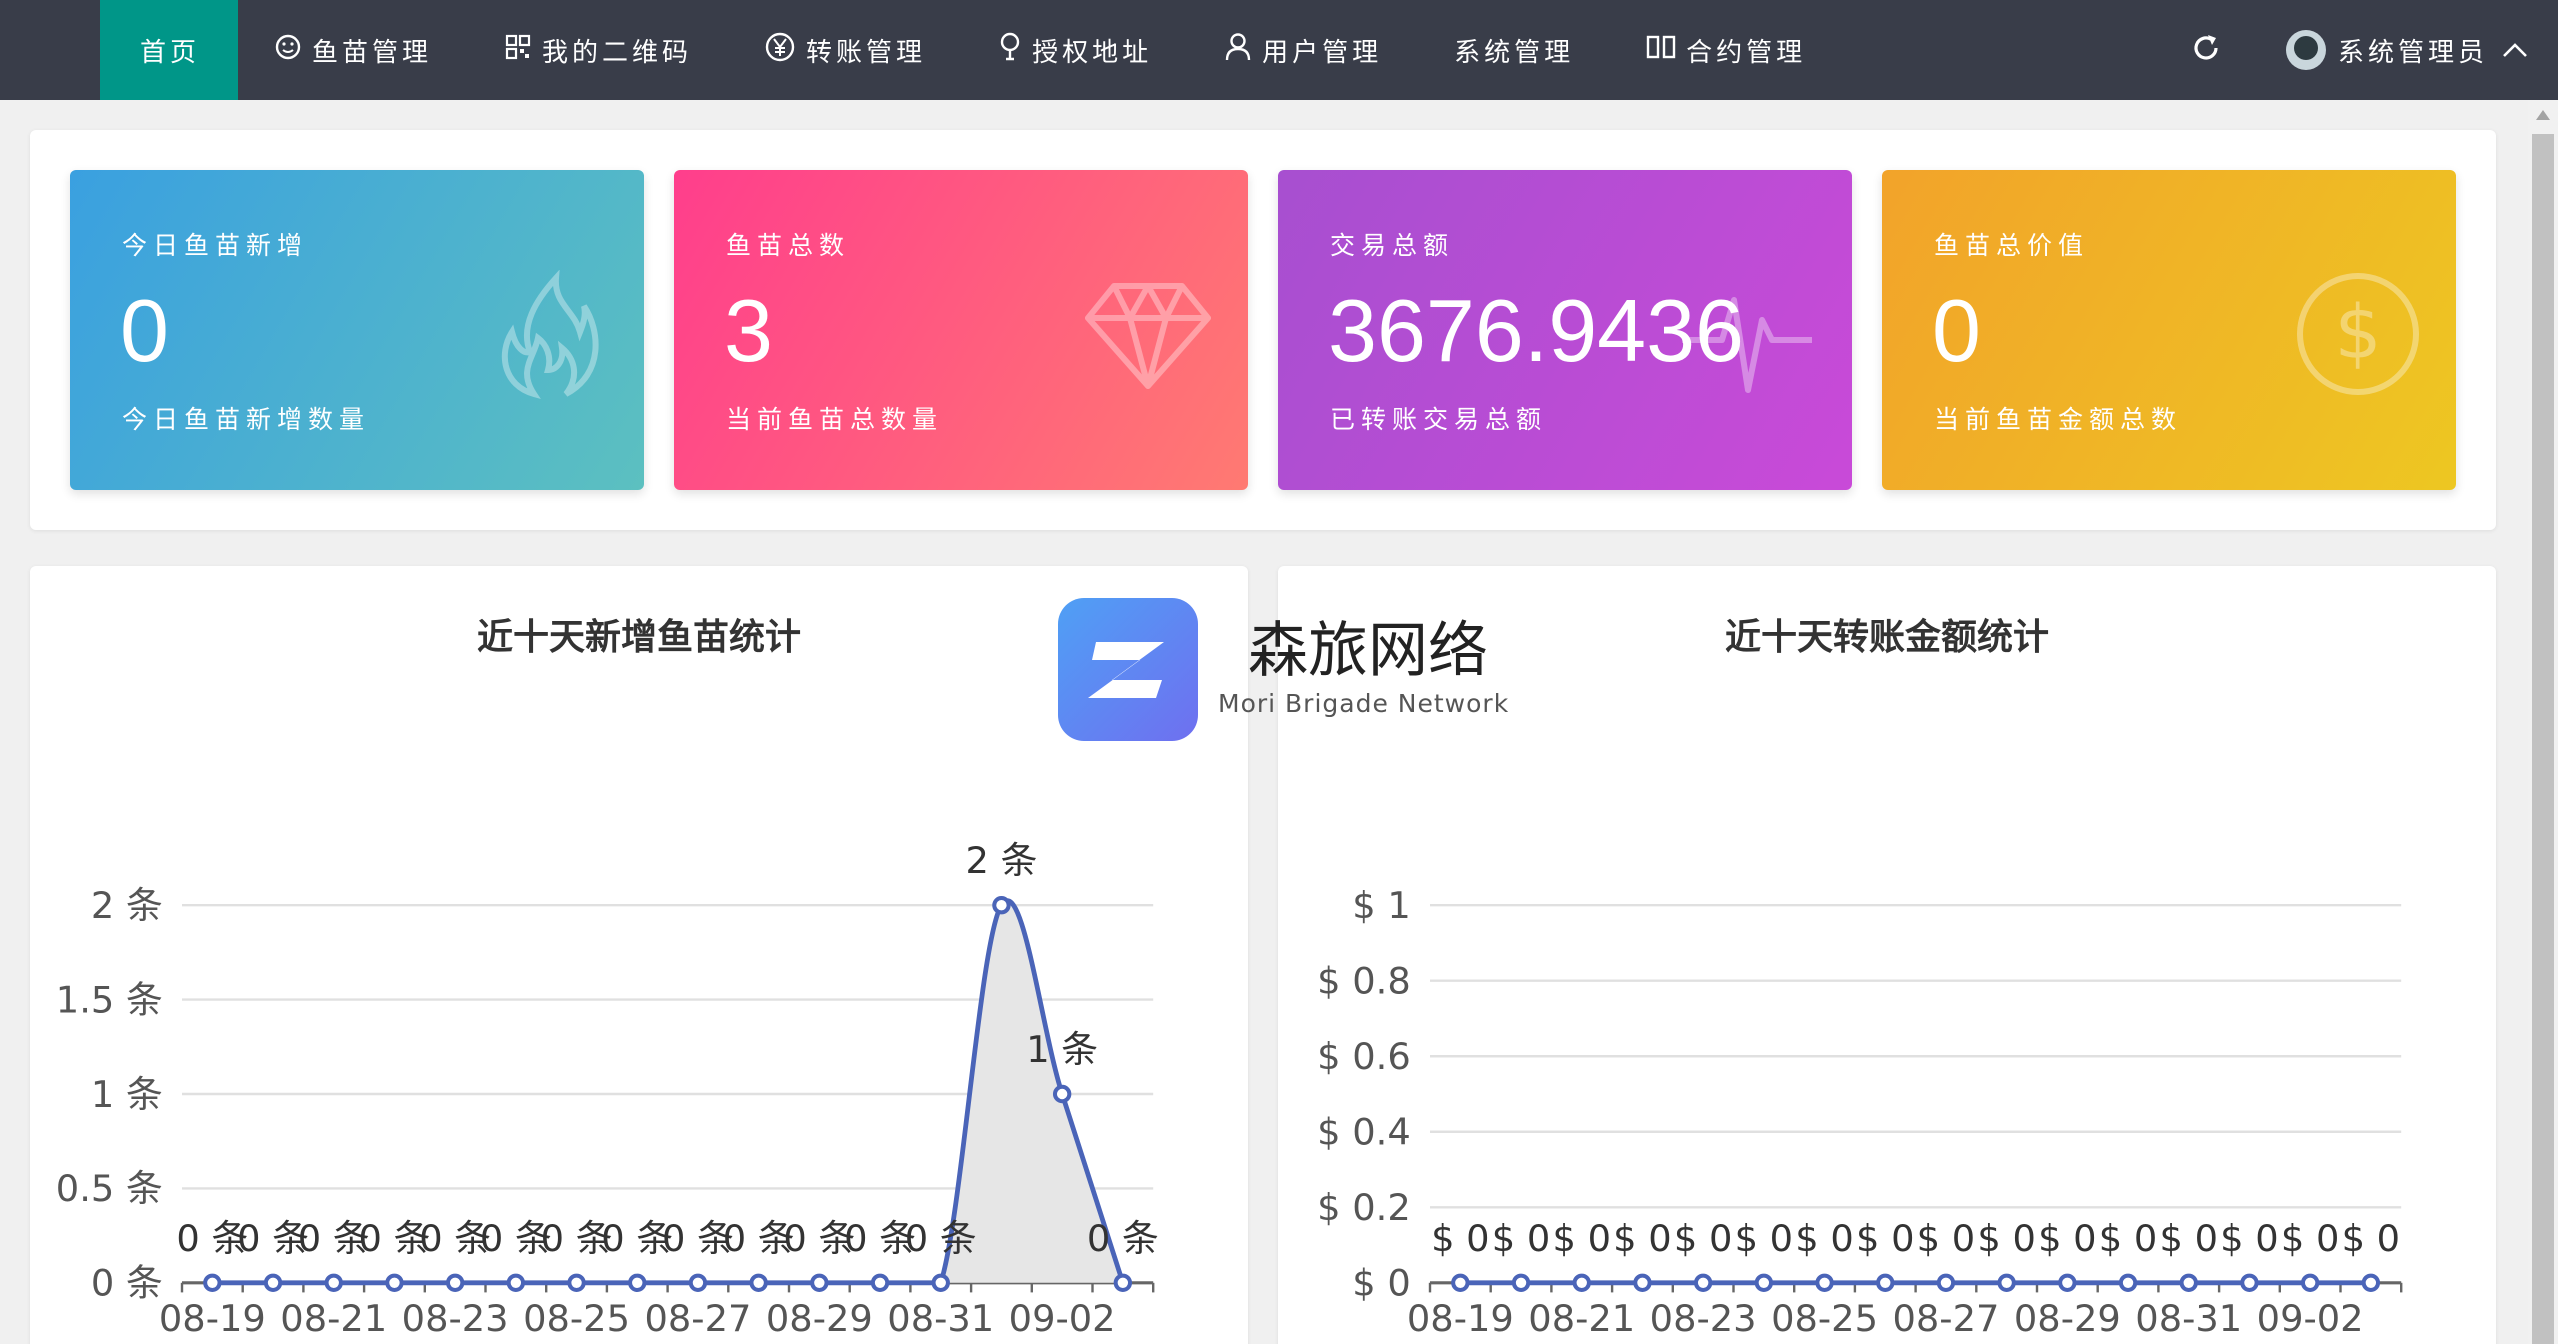 The height and width of the screenshot is (1344, 2558). What do you see at coordinates (2305, 50) in the screenshot?
I see `avatar` at bounding box center [2305, 50].